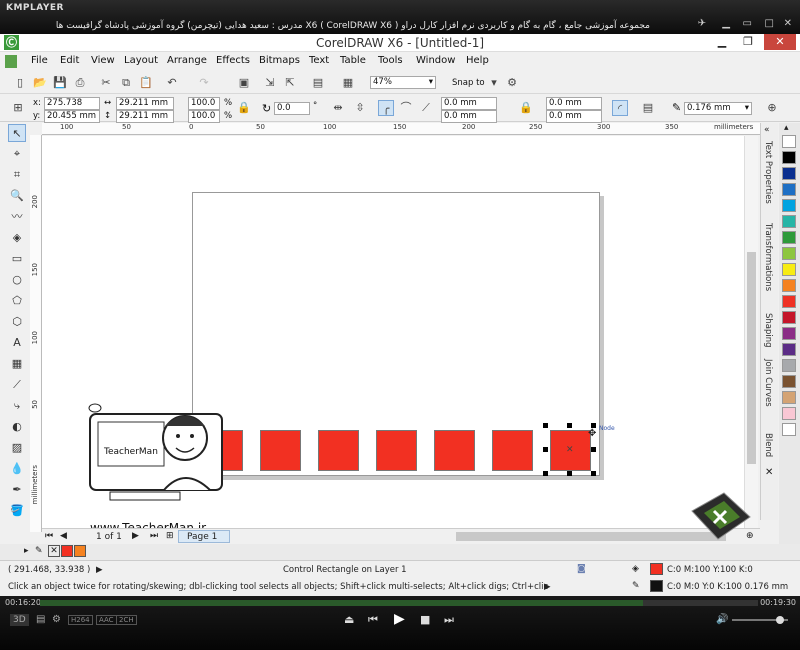 The width and height of the screenshot is (800, 650). Describe the element at coordinates (620, 108) in the screenshot. I see `relative-corner-scaling-icon: ◜` at that location.